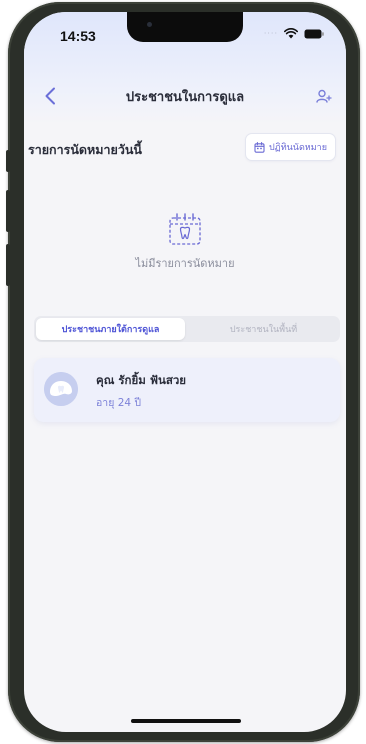  I want to click on notch, so click(185, 27).